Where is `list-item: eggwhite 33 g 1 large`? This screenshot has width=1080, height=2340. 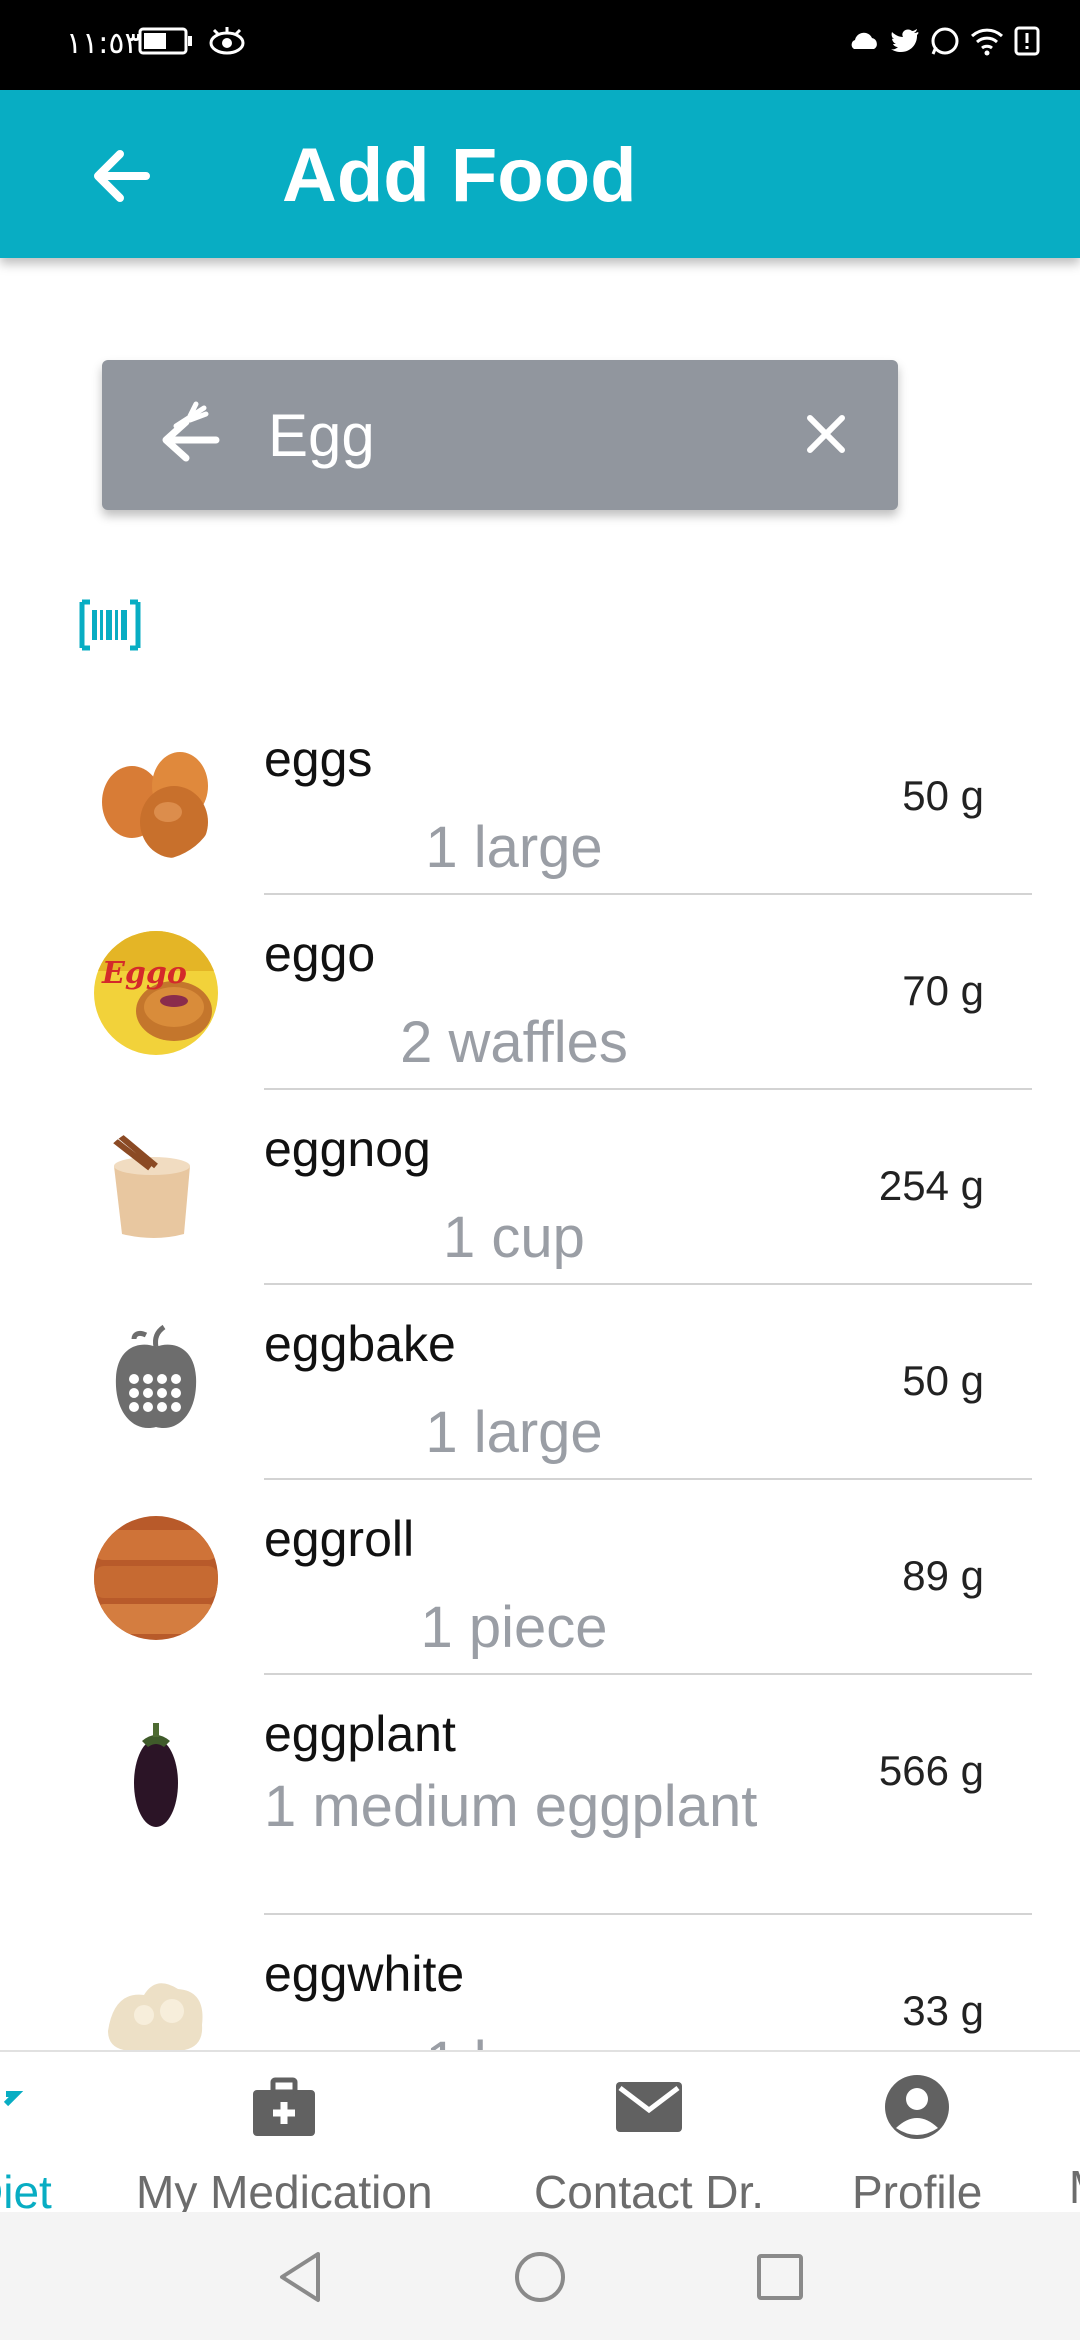
list-item: eggwhite 33 g 1 large is located at coordinates (540, 1982).